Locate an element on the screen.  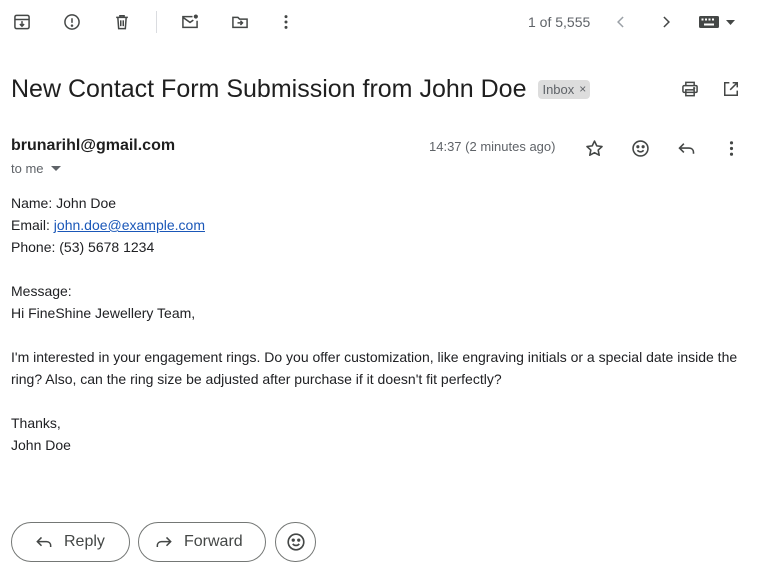
body-greeting: Hi FineShine Jewellery Team, is located at coordinates (103, 313).